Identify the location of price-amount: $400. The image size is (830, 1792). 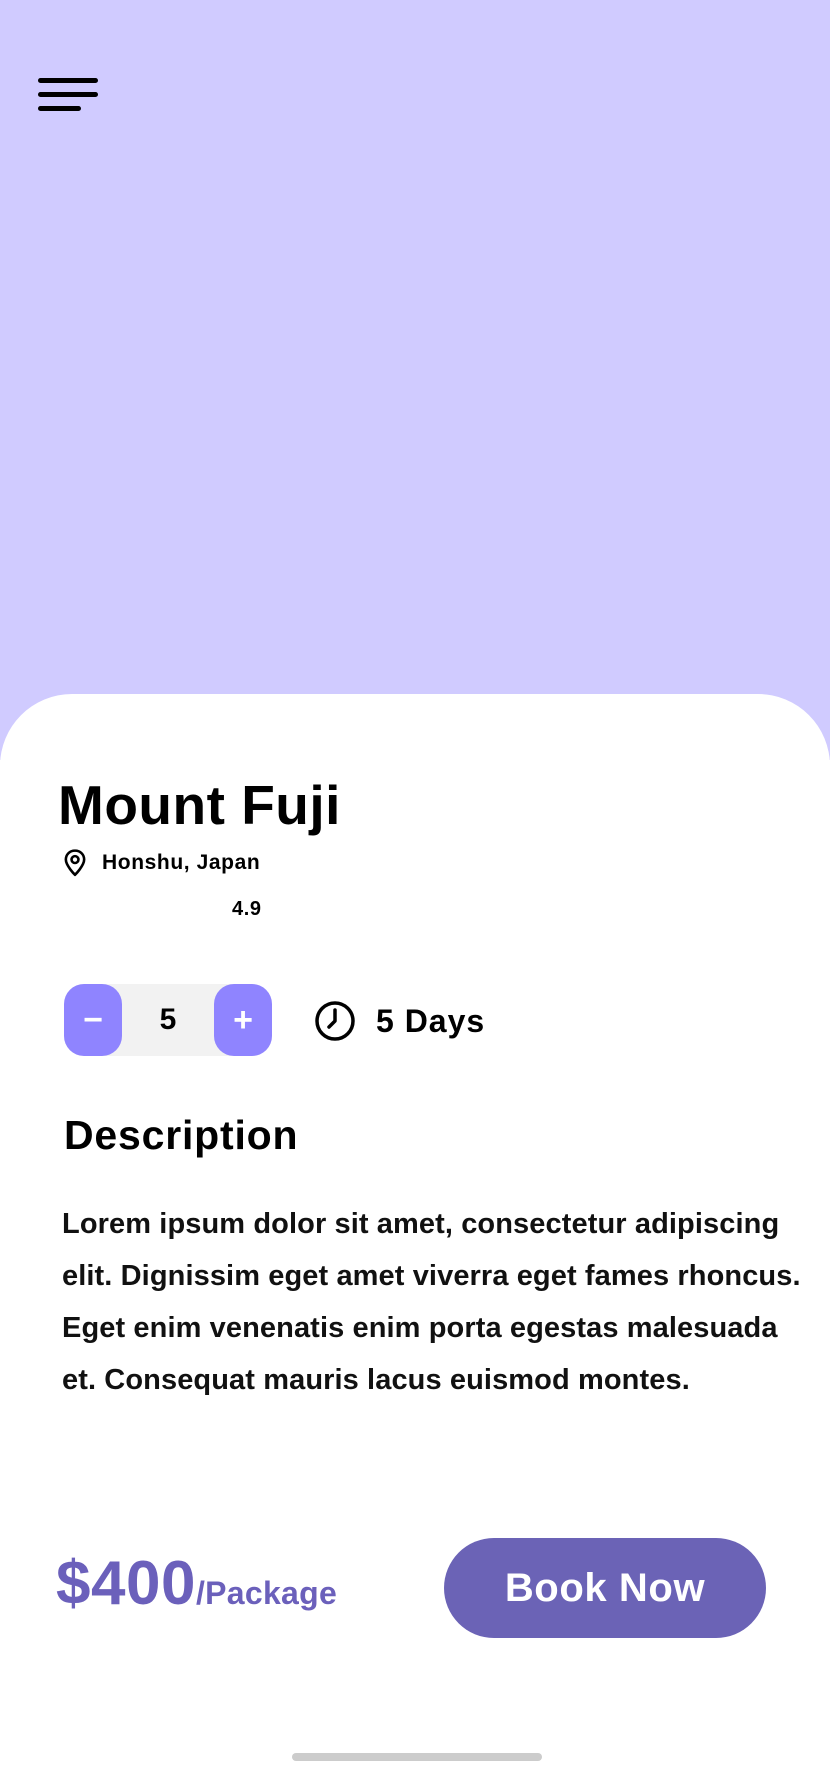
(126, 1583).